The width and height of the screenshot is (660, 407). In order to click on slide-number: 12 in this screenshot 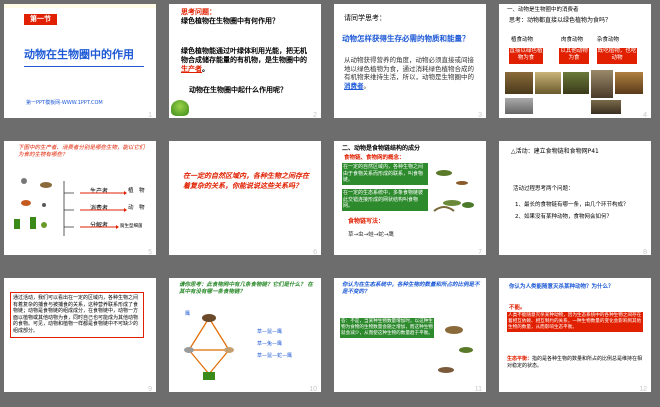, I will do `click(643, 389)`.